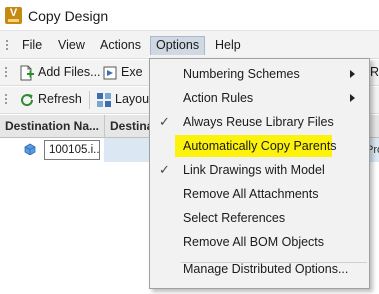 The image size is (379, 294). I want to click on part-file-icon, so click(30, 149).